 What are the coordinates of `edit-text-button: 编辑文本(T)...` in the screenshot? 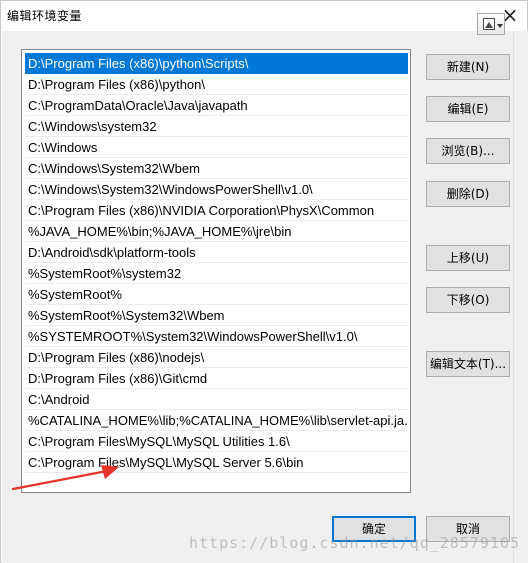 It's located at (468, 364).